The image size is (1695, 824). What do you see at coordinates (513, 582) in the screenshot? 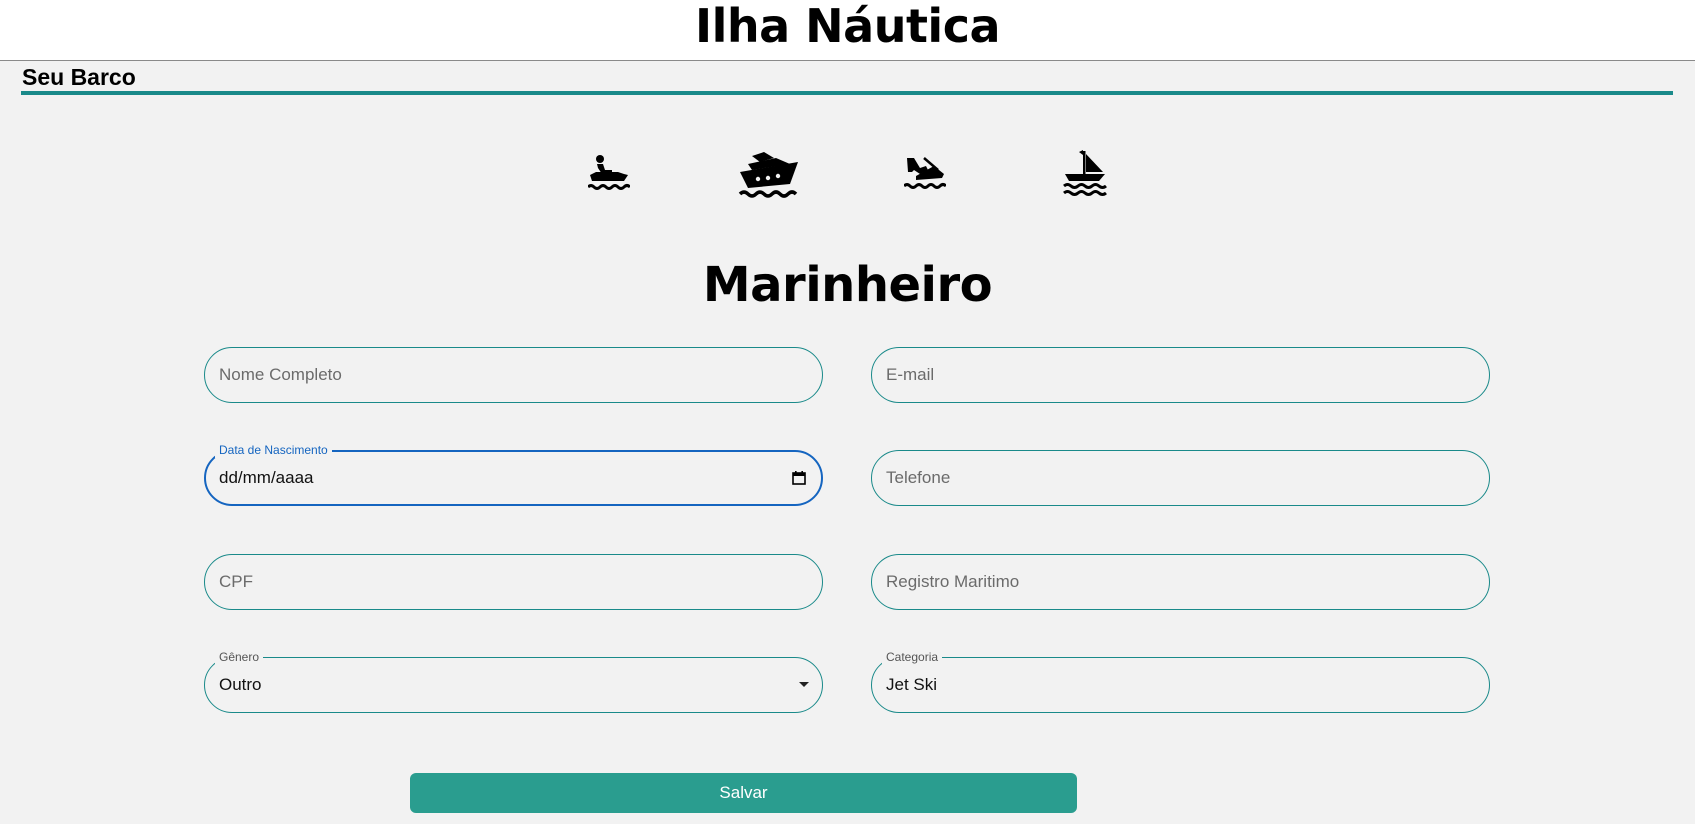
I see `cpf-field: CPF` at bounding box center [513, 582].